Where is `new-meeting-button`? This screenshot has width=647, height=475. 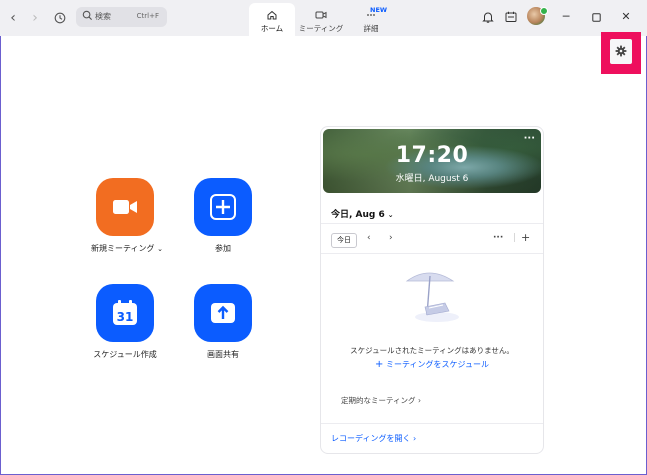 new-meeting-button is located at coordinates (125, 207).